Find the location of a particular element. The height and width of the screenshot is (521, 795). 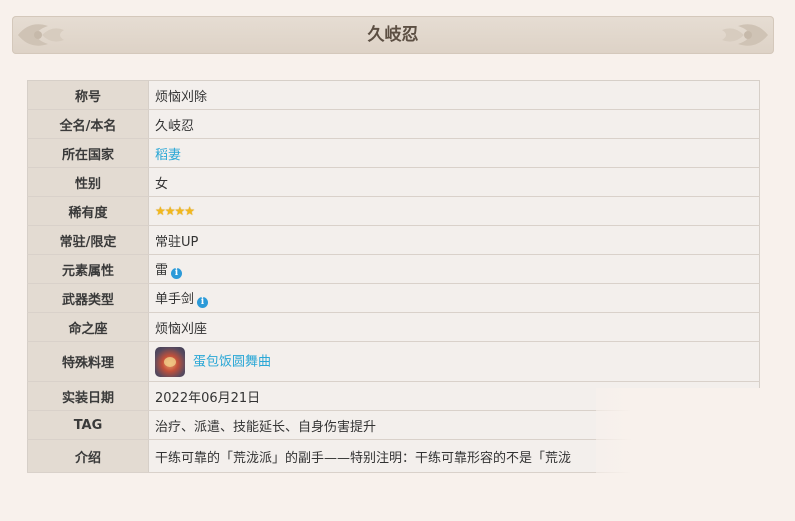

row-value: 蛋包饭圆舞曲 is located at coordinates (454, 361).